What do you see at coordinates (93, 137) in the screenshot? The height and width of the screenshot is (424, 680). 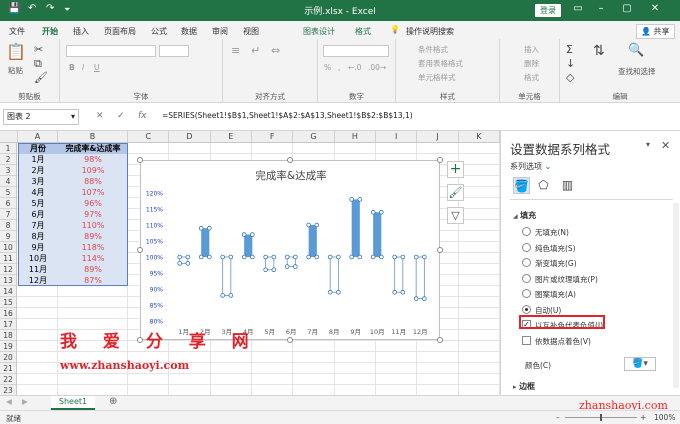 I see `col-header-b: B` at bounding box center [93, 137].